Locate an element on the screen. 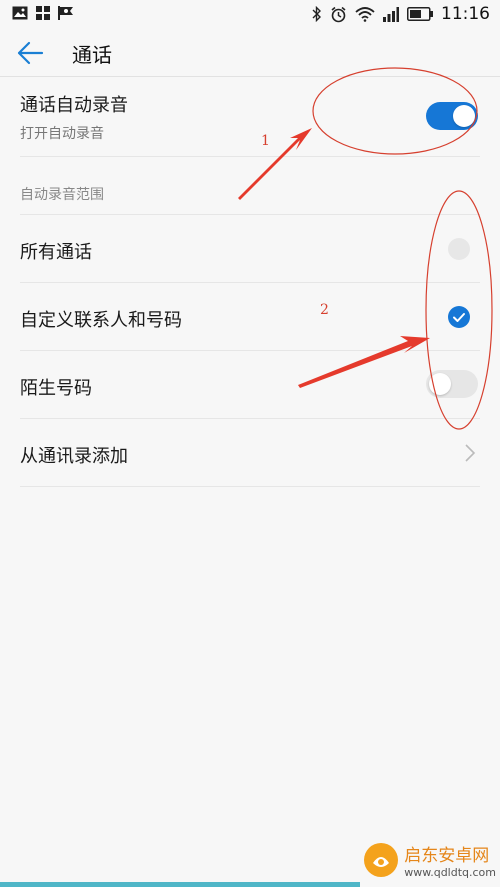 Image resolution: width=500 pixels, height=887 pixels. grid-icon is located at coordinates (43, 13).